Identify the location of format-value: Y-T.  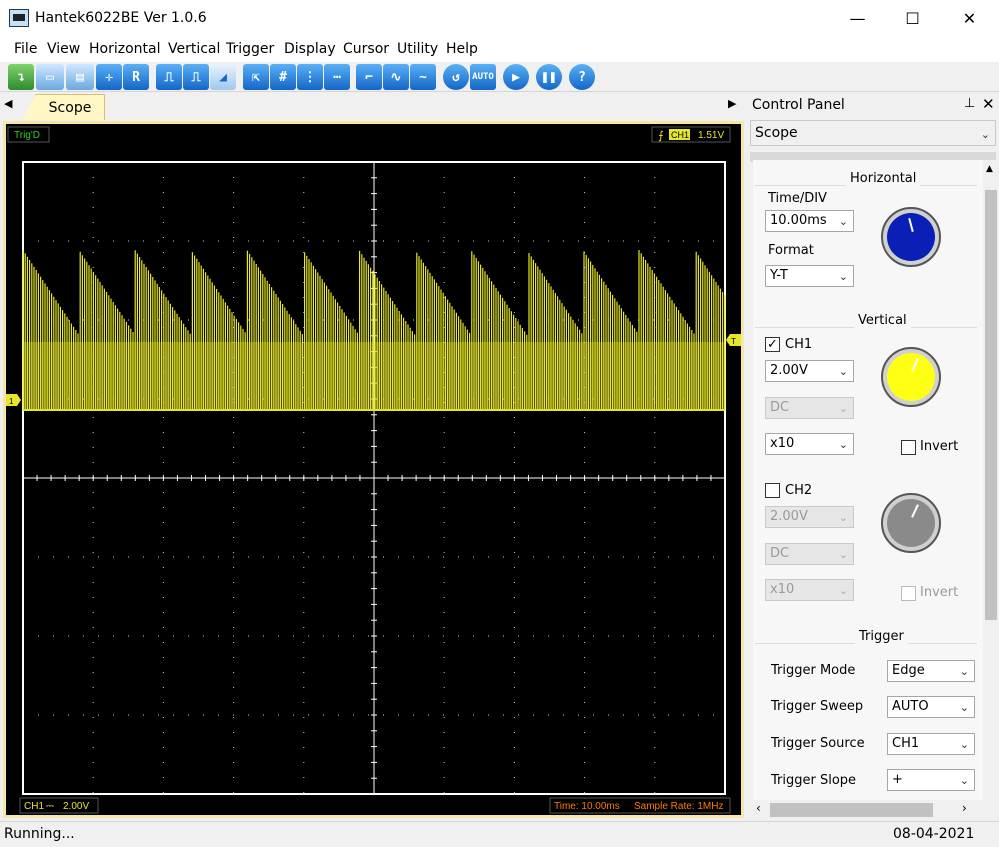
(779, 275).